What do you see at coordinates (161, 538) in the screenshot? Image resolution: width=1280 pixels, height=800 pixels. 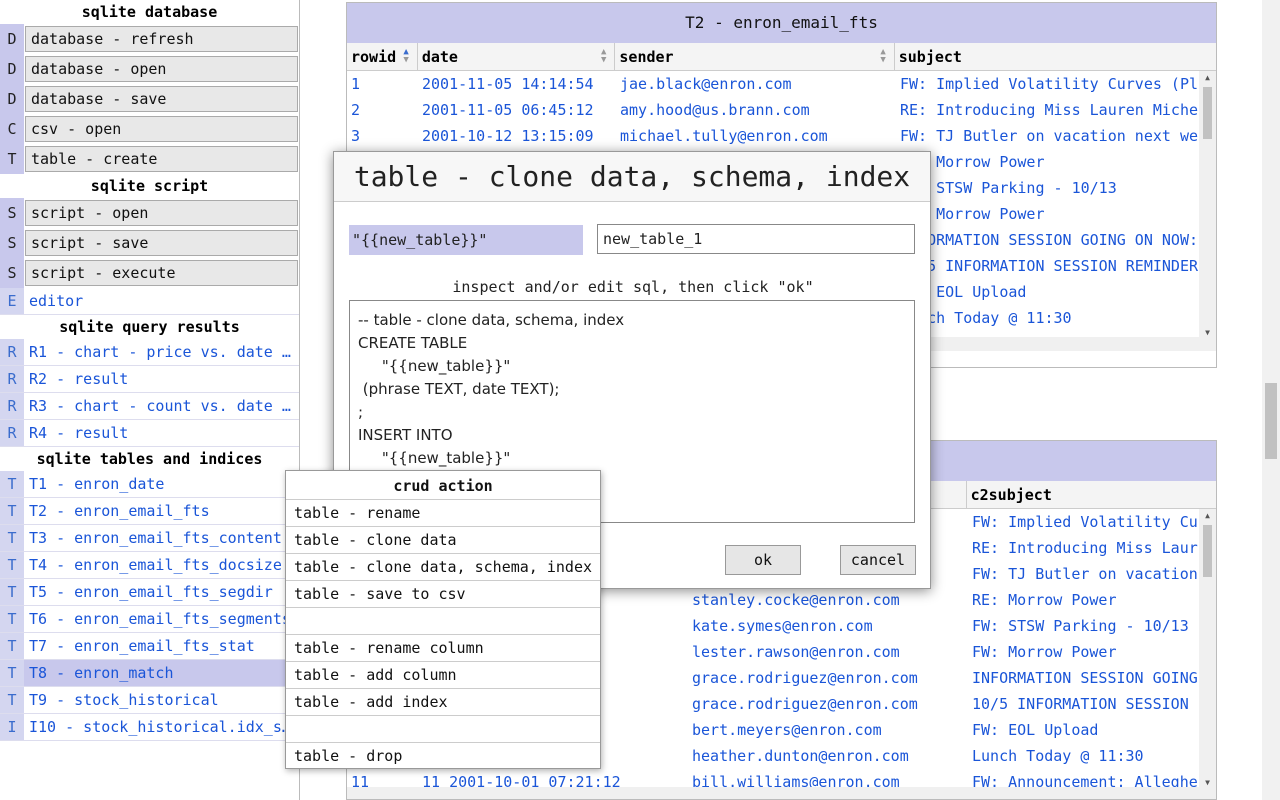 I see `table-link: T3 - enron_email_fts_content` at bounding box center [161, 538].